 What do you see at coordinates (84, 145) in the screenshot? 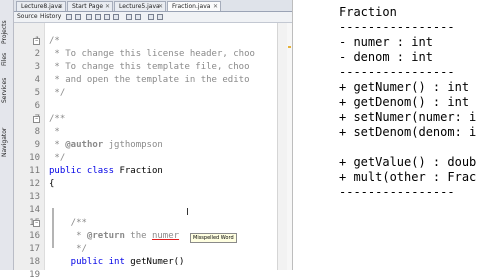
I see `code-token: @author` at bounding box center [84, 145].